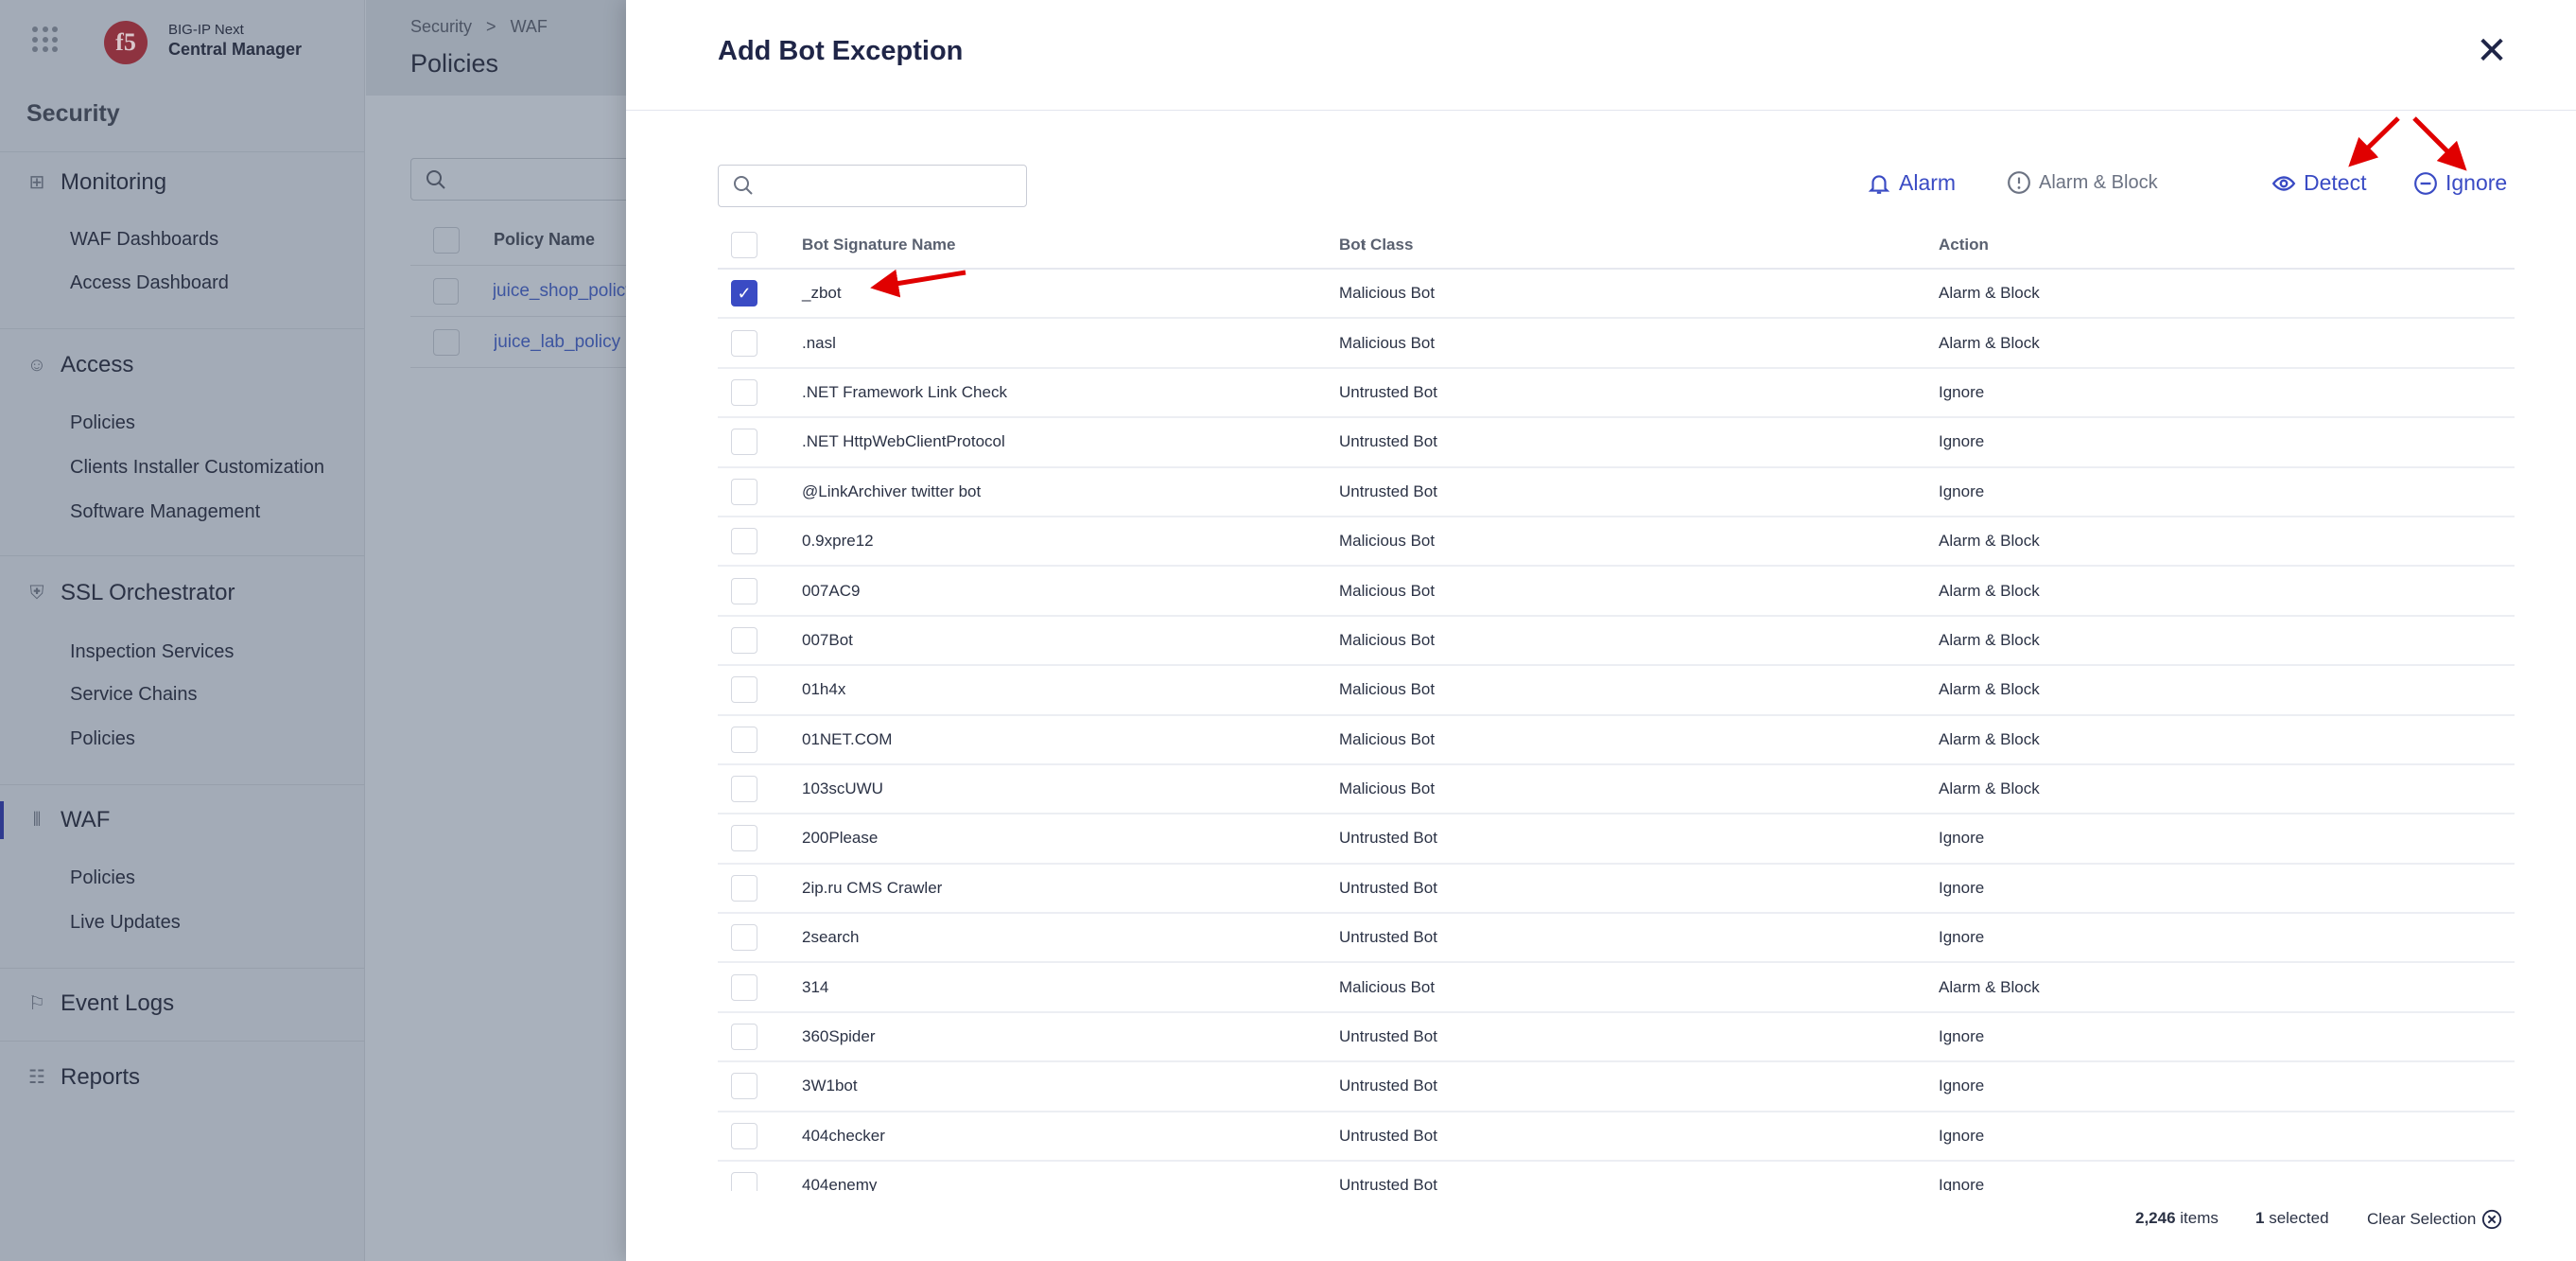  I want to click on dialog-title: Add Bot Exception, so click(841, 51).